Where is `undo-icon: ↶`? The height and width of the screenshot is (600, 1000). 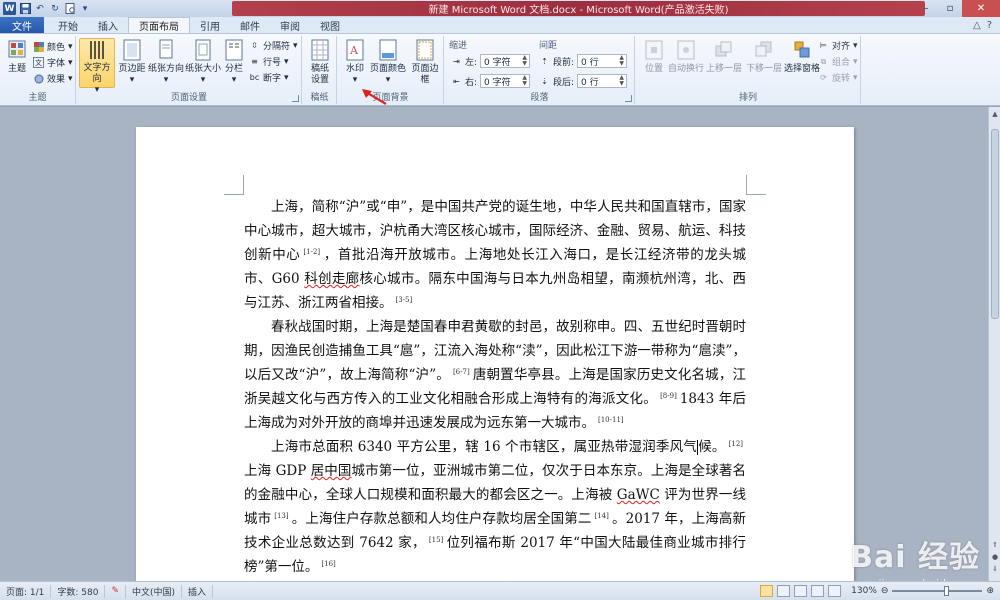 undo-icon: ↶ is located at coordinates (40, 9).